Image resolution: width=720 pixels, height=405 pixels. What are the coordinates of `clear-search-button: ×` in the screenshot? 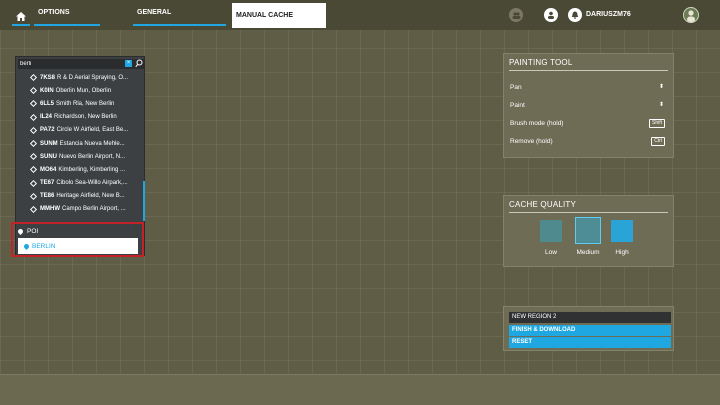 It's located at (128, 63).